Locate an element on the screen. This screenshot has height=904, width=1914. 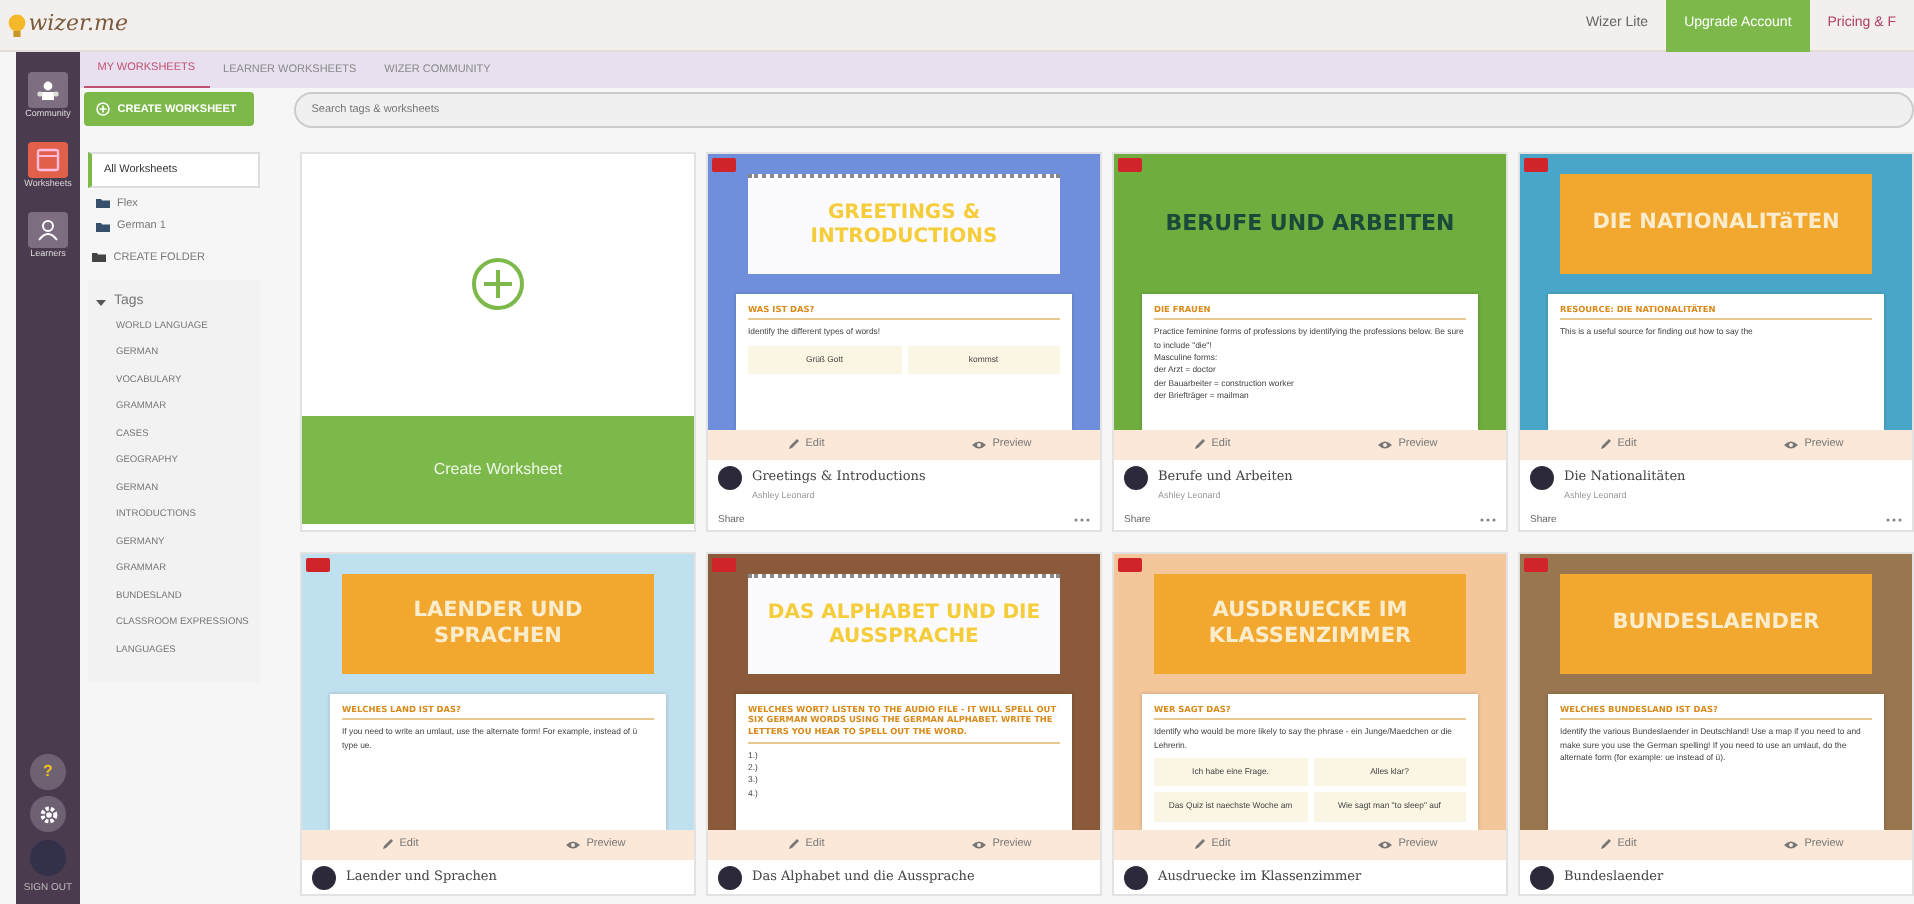
logo-text: wizer.me is located at coordinates (78, 24).